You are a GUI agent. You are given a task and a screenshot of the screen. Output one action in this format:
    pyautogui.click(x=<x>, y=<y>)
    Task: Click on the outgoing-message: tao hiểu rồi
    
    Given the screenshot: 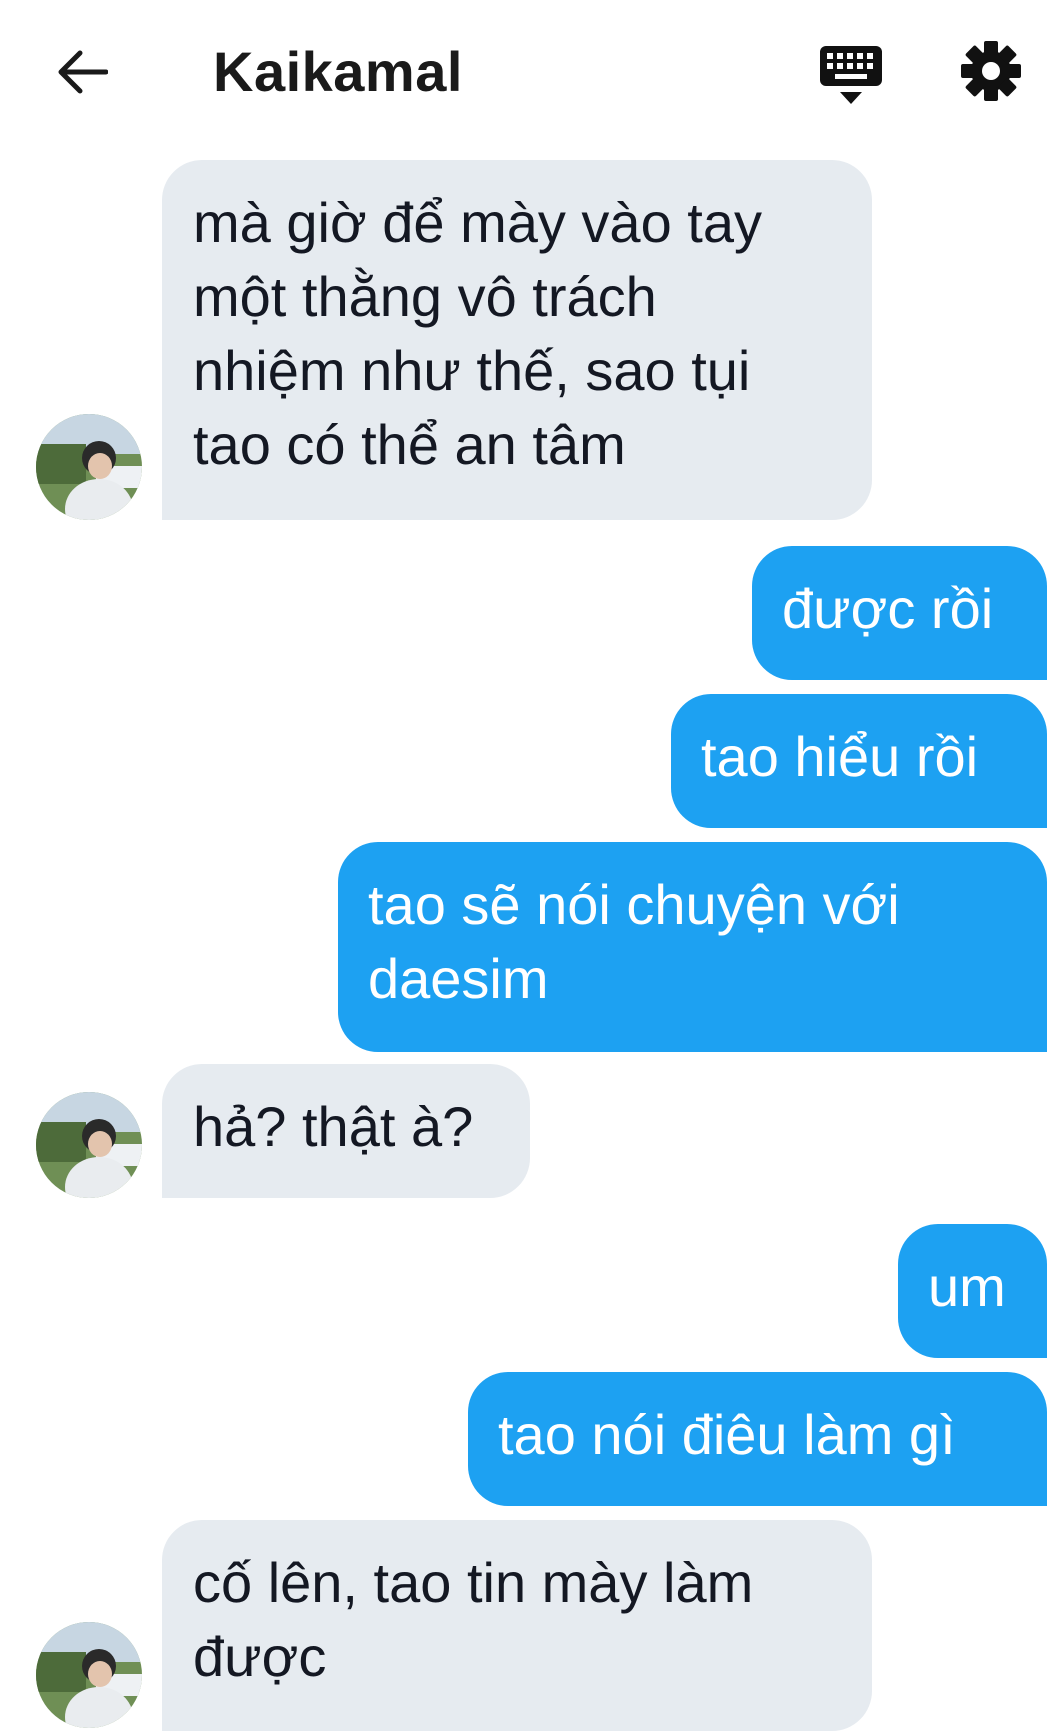 What is the action you would take?
    pyautogui.click(x=859, y=761)
    